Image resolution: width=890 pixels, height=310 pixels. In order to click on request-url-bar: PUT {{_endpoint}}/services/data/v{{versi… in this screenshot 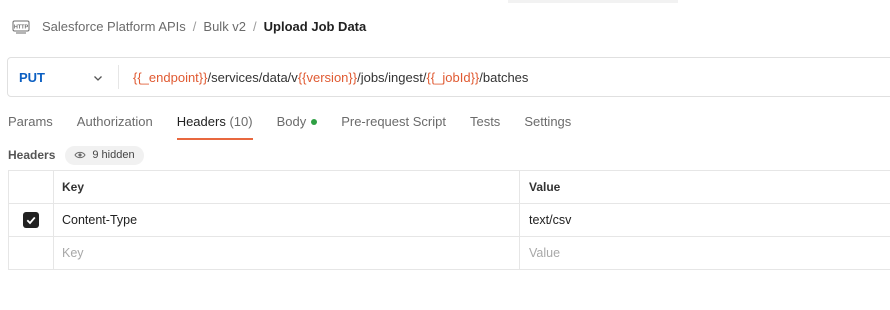, I will do `click(448, 77)`.